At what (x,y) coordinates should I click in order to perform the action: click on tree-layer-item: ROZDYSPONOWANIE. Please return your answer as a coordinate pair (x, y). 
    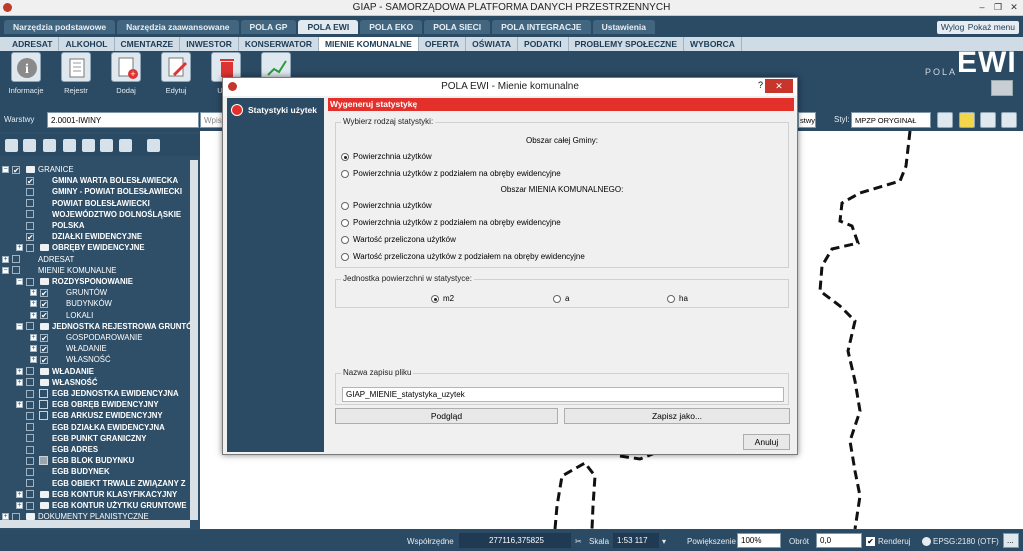
    Looking at the image, I should click on (92, 281).